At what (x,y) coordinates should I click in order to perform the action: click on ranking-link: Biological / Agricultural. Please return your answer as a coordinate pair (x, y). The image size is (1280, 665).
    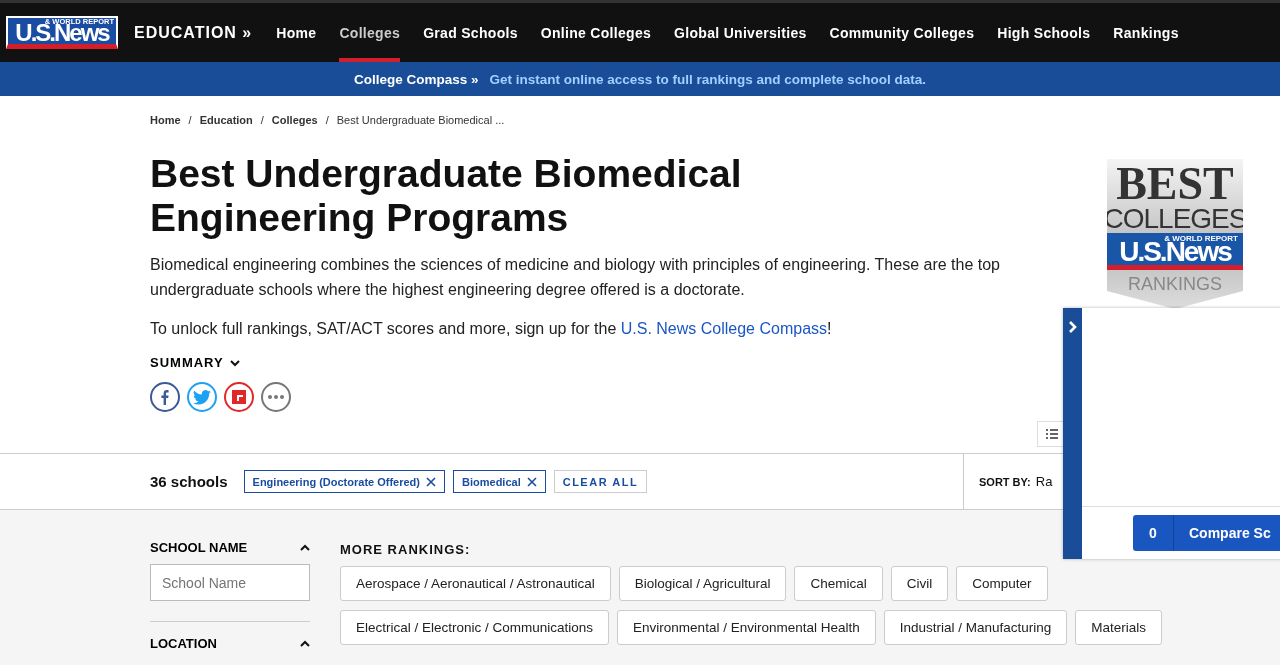
    Looking at the image, I should click on (702, 583).